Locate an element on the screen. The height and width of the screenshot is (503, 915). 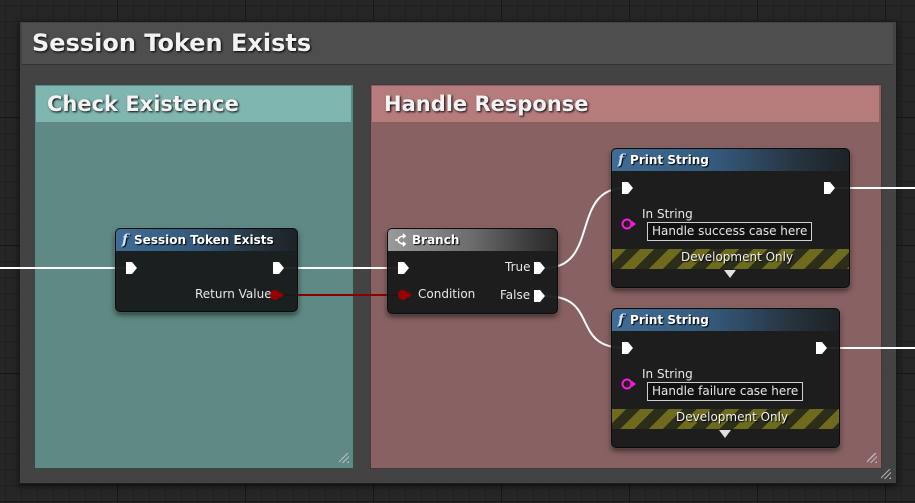
session-token-exists-header: f Session Token Exists is located at coordinates (206, 240).